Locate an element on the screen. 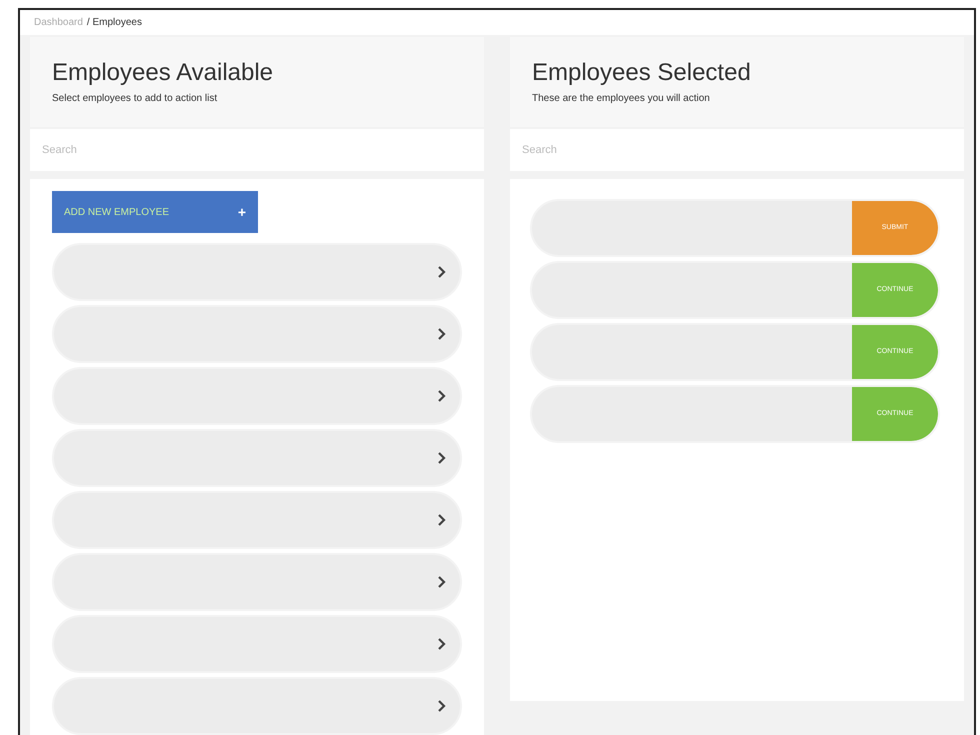 The height and width of the screenshot is (735, 980). panel-title: Employees Selected is located at coordinates (641, 73).